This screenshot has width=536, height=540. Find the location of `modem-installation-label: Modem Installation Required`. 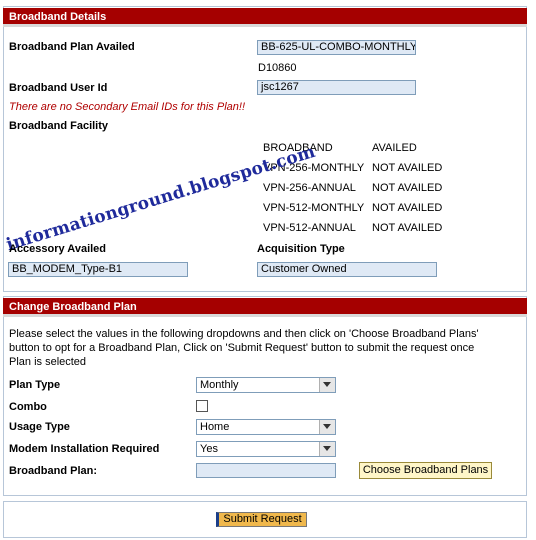

modem-installation-label: Modem Installation Required is located at coordinates (84, 449).